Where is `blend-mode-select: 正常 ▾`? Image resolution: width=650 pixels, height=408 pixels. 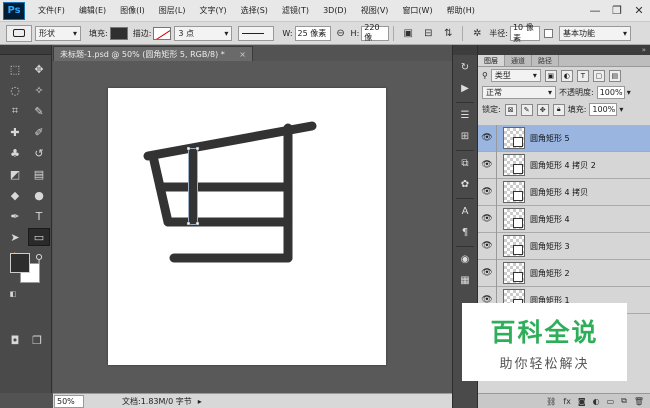
blend-mode-select: 正常 ▾ is located at coordinates (519, 92).